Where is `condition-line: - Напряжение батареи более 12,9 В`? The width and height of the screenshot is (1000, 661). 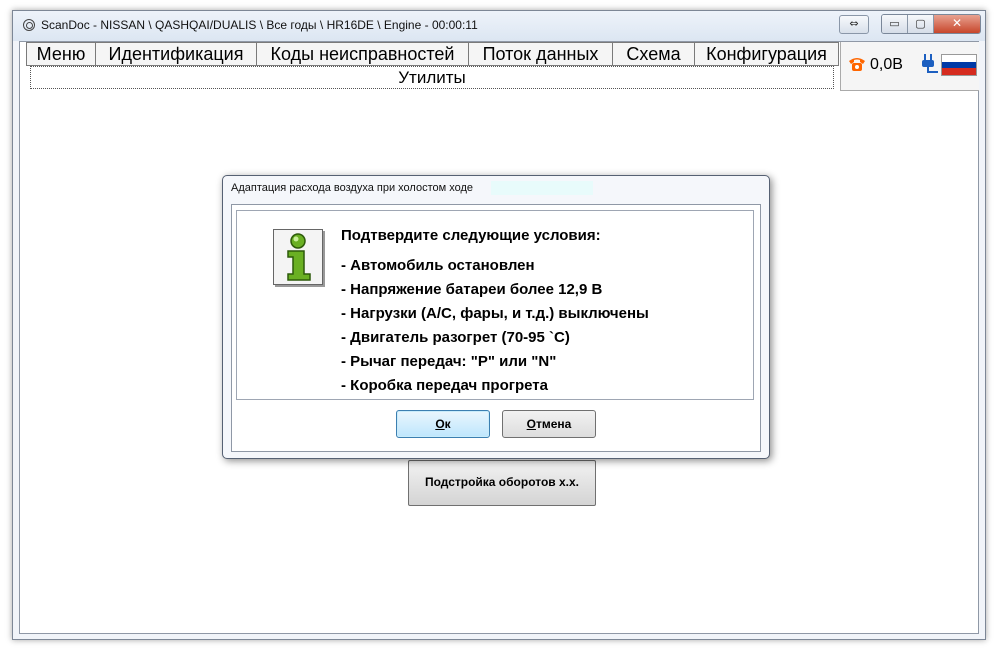 condition-line: - Напряжение батареи более 12,9 В is located at coordinates (472, 289).